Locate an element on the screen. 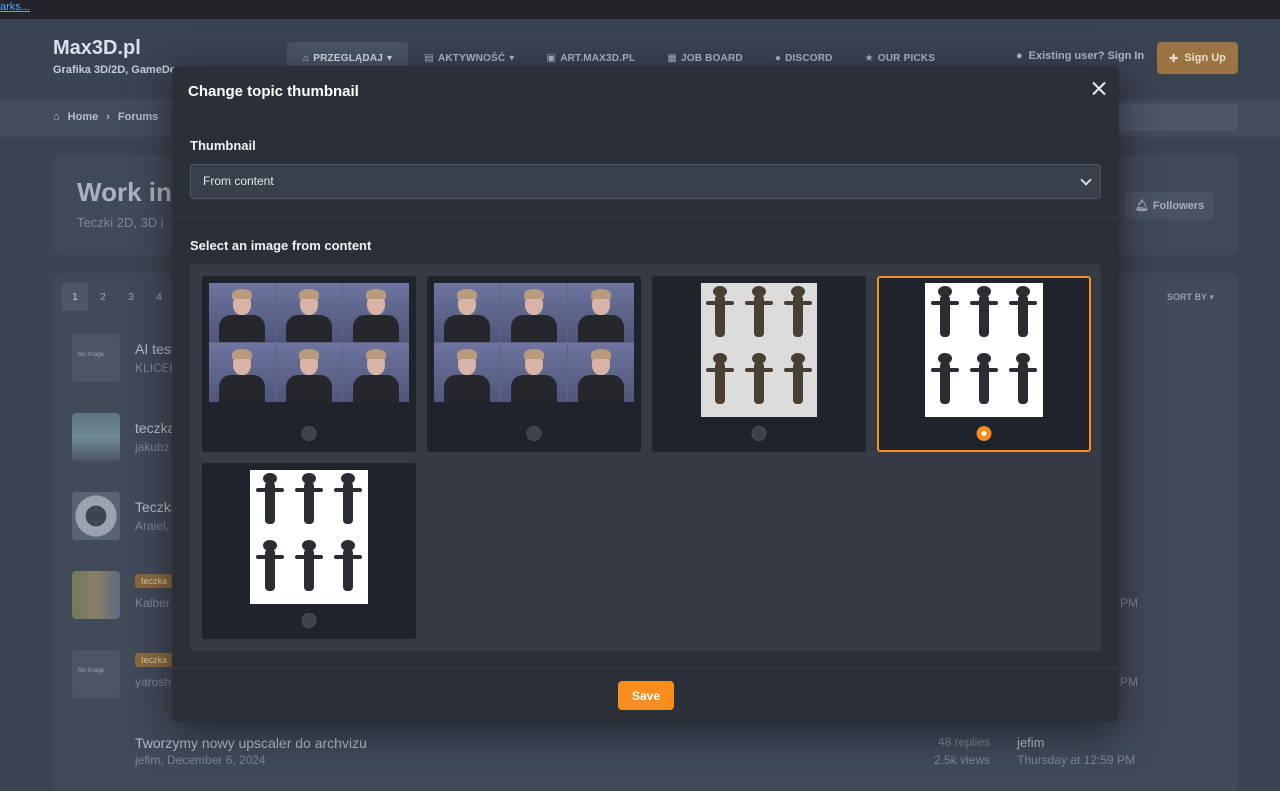 The image size is (1280, 791). forum-subtitle: Teczki 2D, 3D i is located at coordinates (120, 222).